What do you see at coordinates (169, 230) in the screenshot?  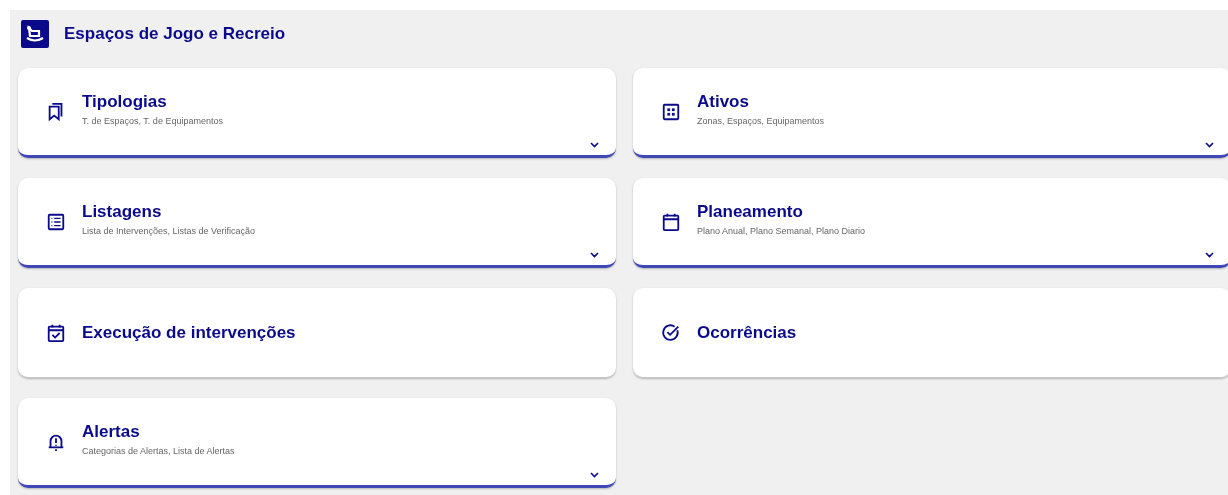 I see `card-subtitle: Lista de Intervenções, Listas de Verificação` at bounding box center [169, 230].